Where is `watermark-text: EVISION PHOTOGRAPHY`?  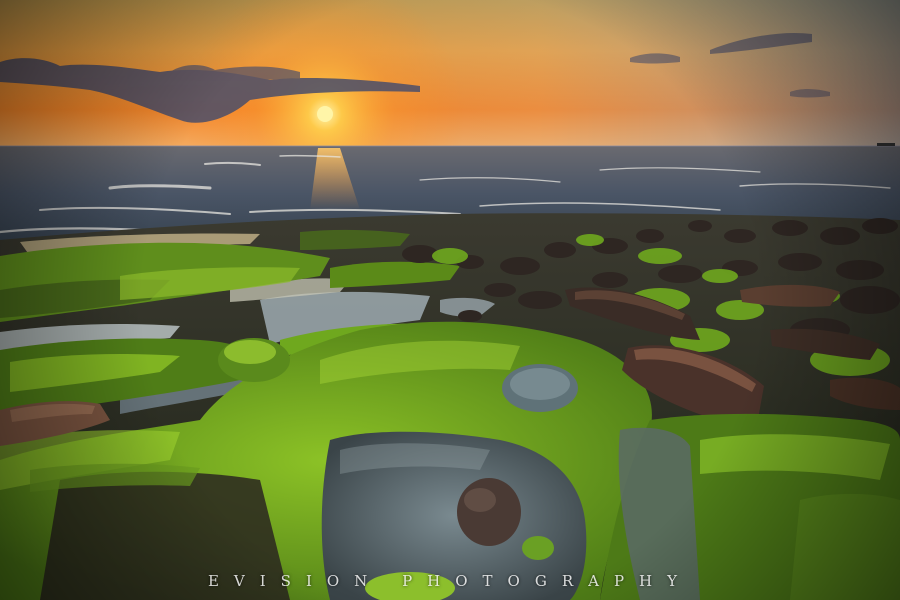 watermark-text: EVISION PHOTOGRAPHY is located at coordinates (450, 581).